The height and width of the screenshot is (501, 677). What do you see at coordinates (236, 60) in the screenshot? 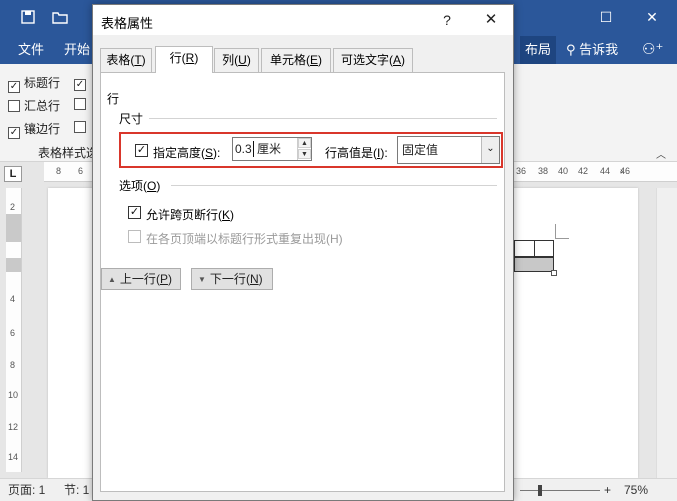
I see `tab-column: 列(U)` at bounding box center [236, 60].